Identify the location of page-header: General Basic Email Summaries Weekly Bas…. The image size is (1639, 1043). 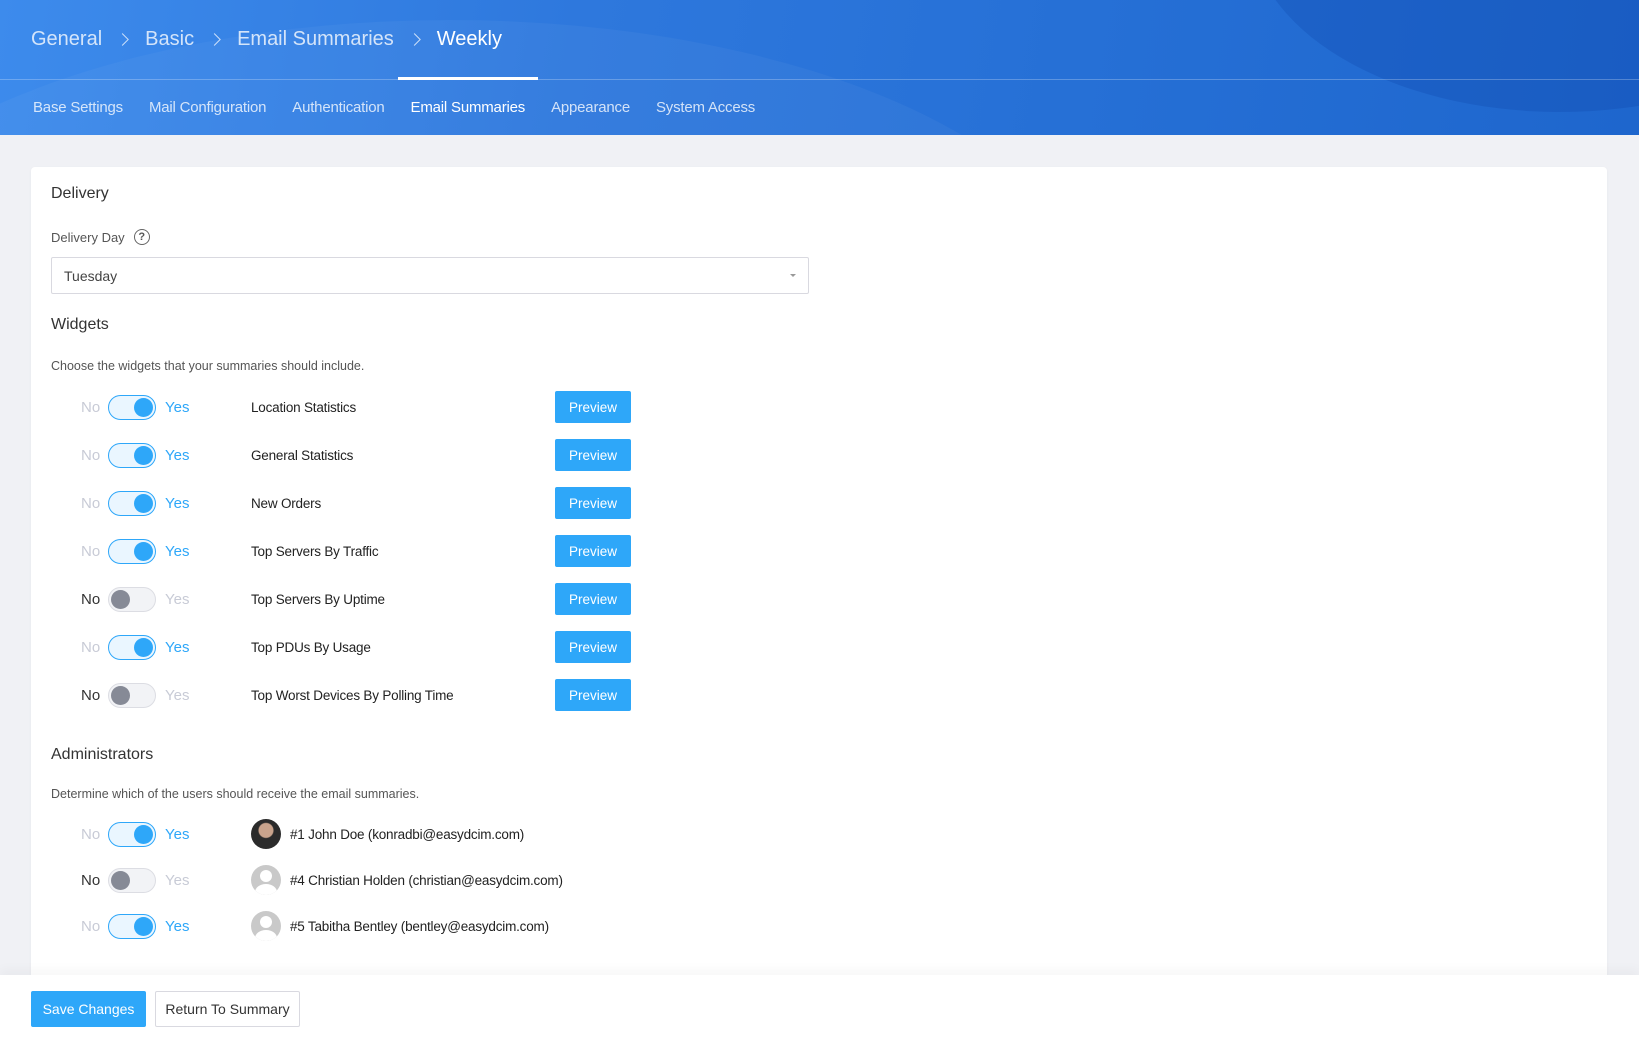
(819, 67).